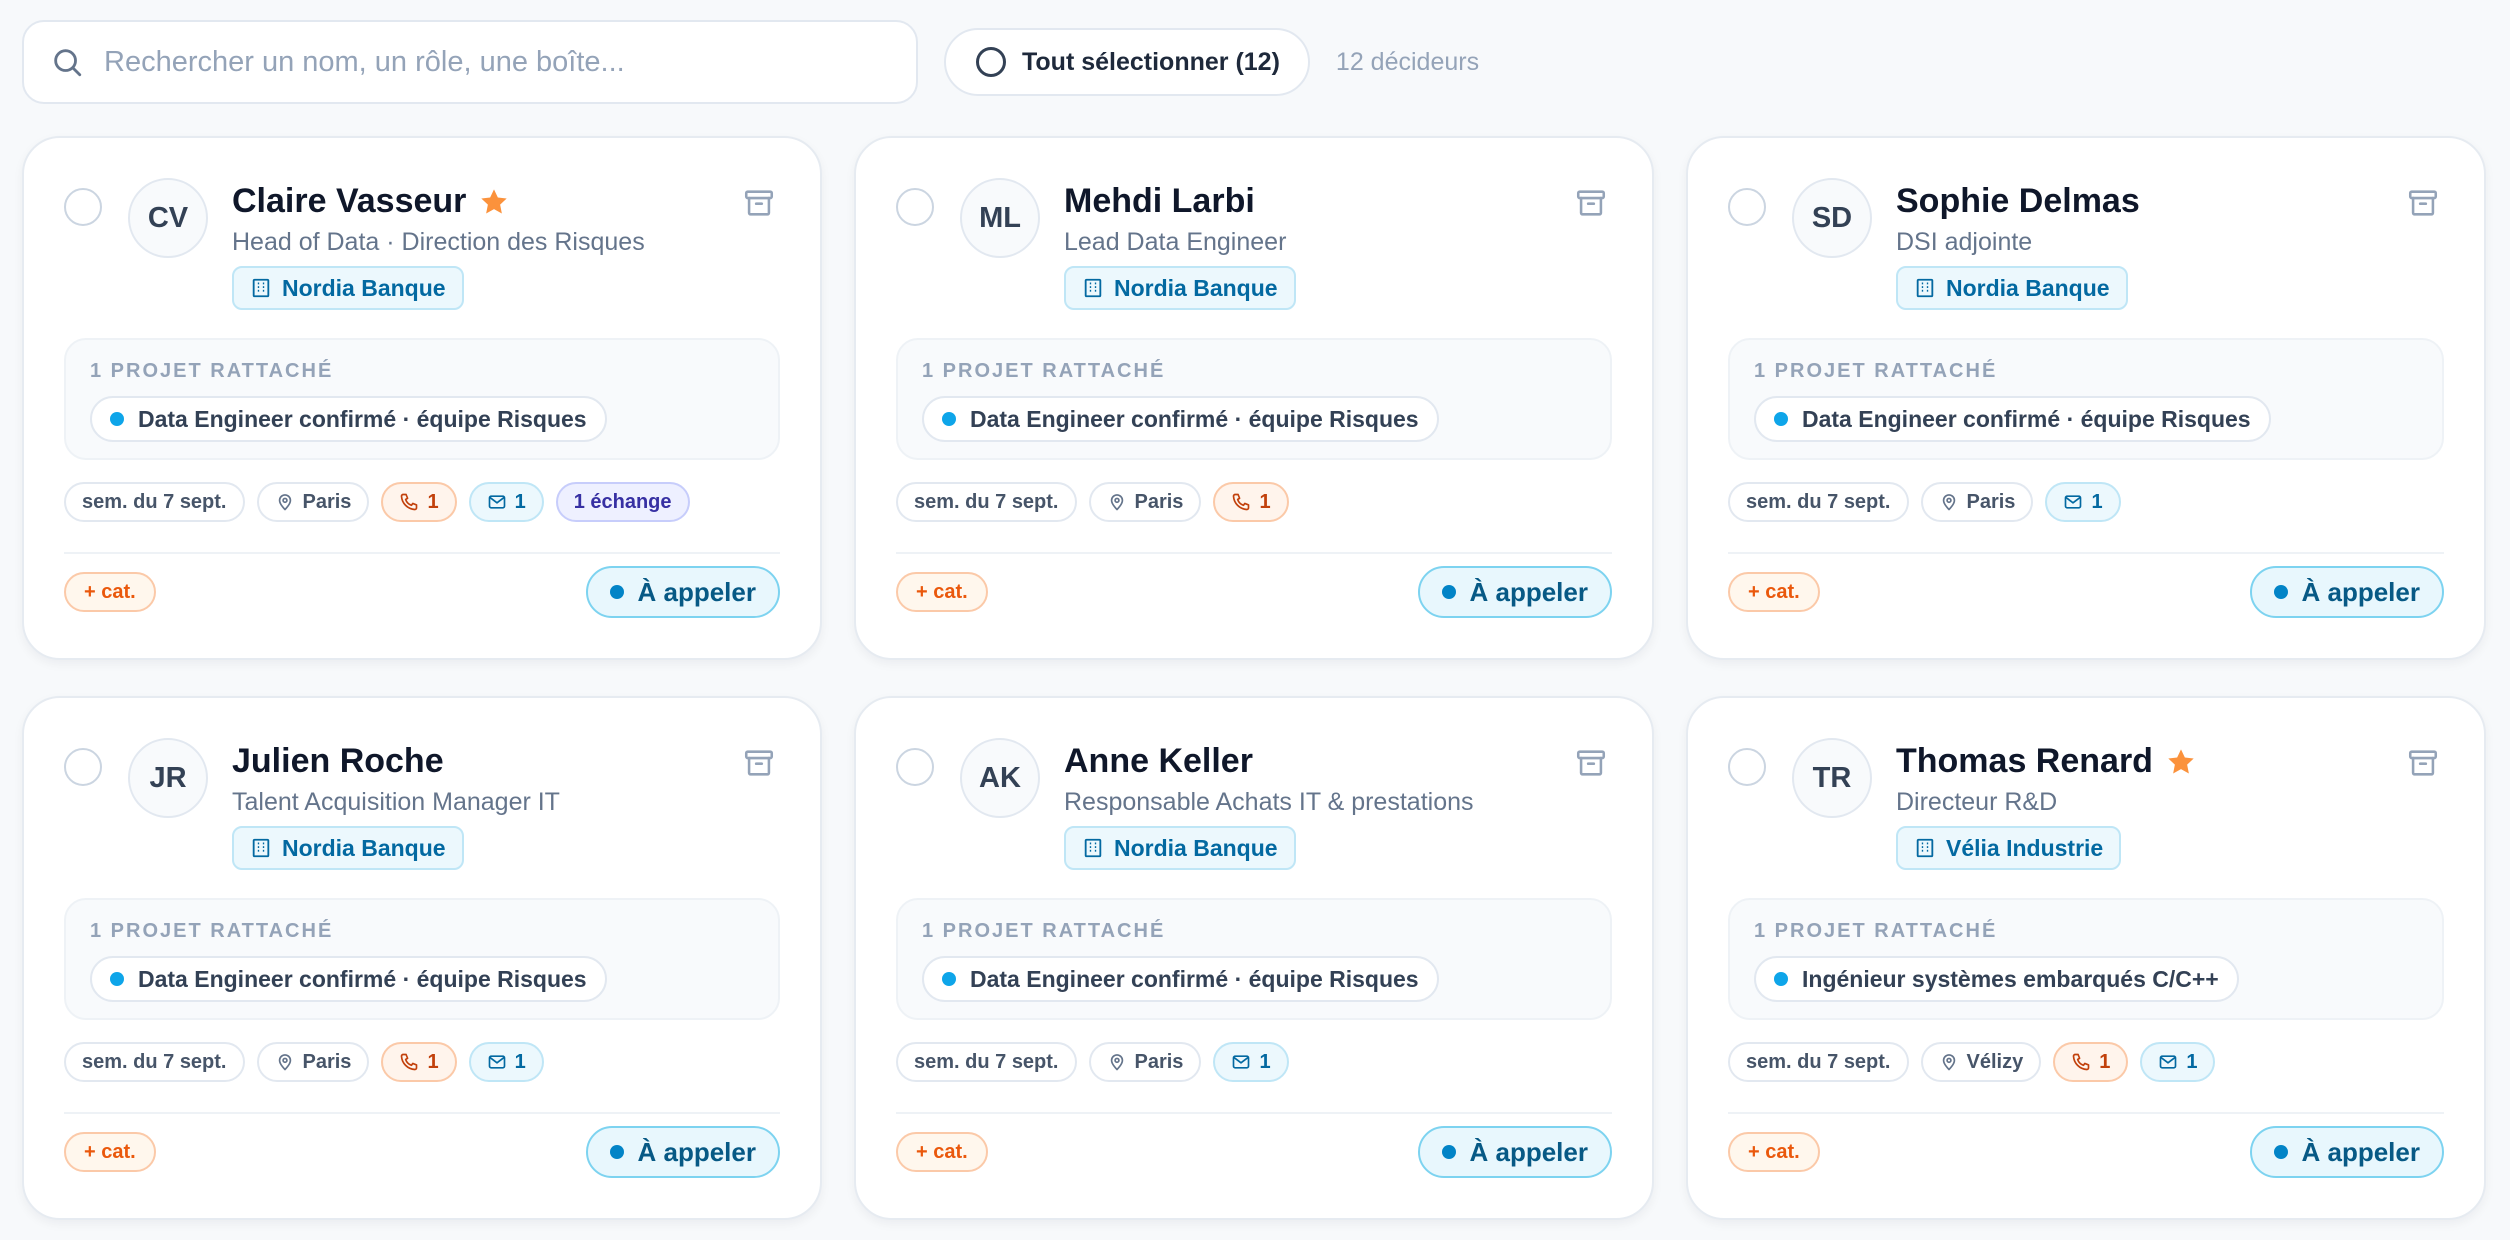  I want to click on meta-row: sem. du 7 sept. Vélizy 1 1, so click(1972, 1062).